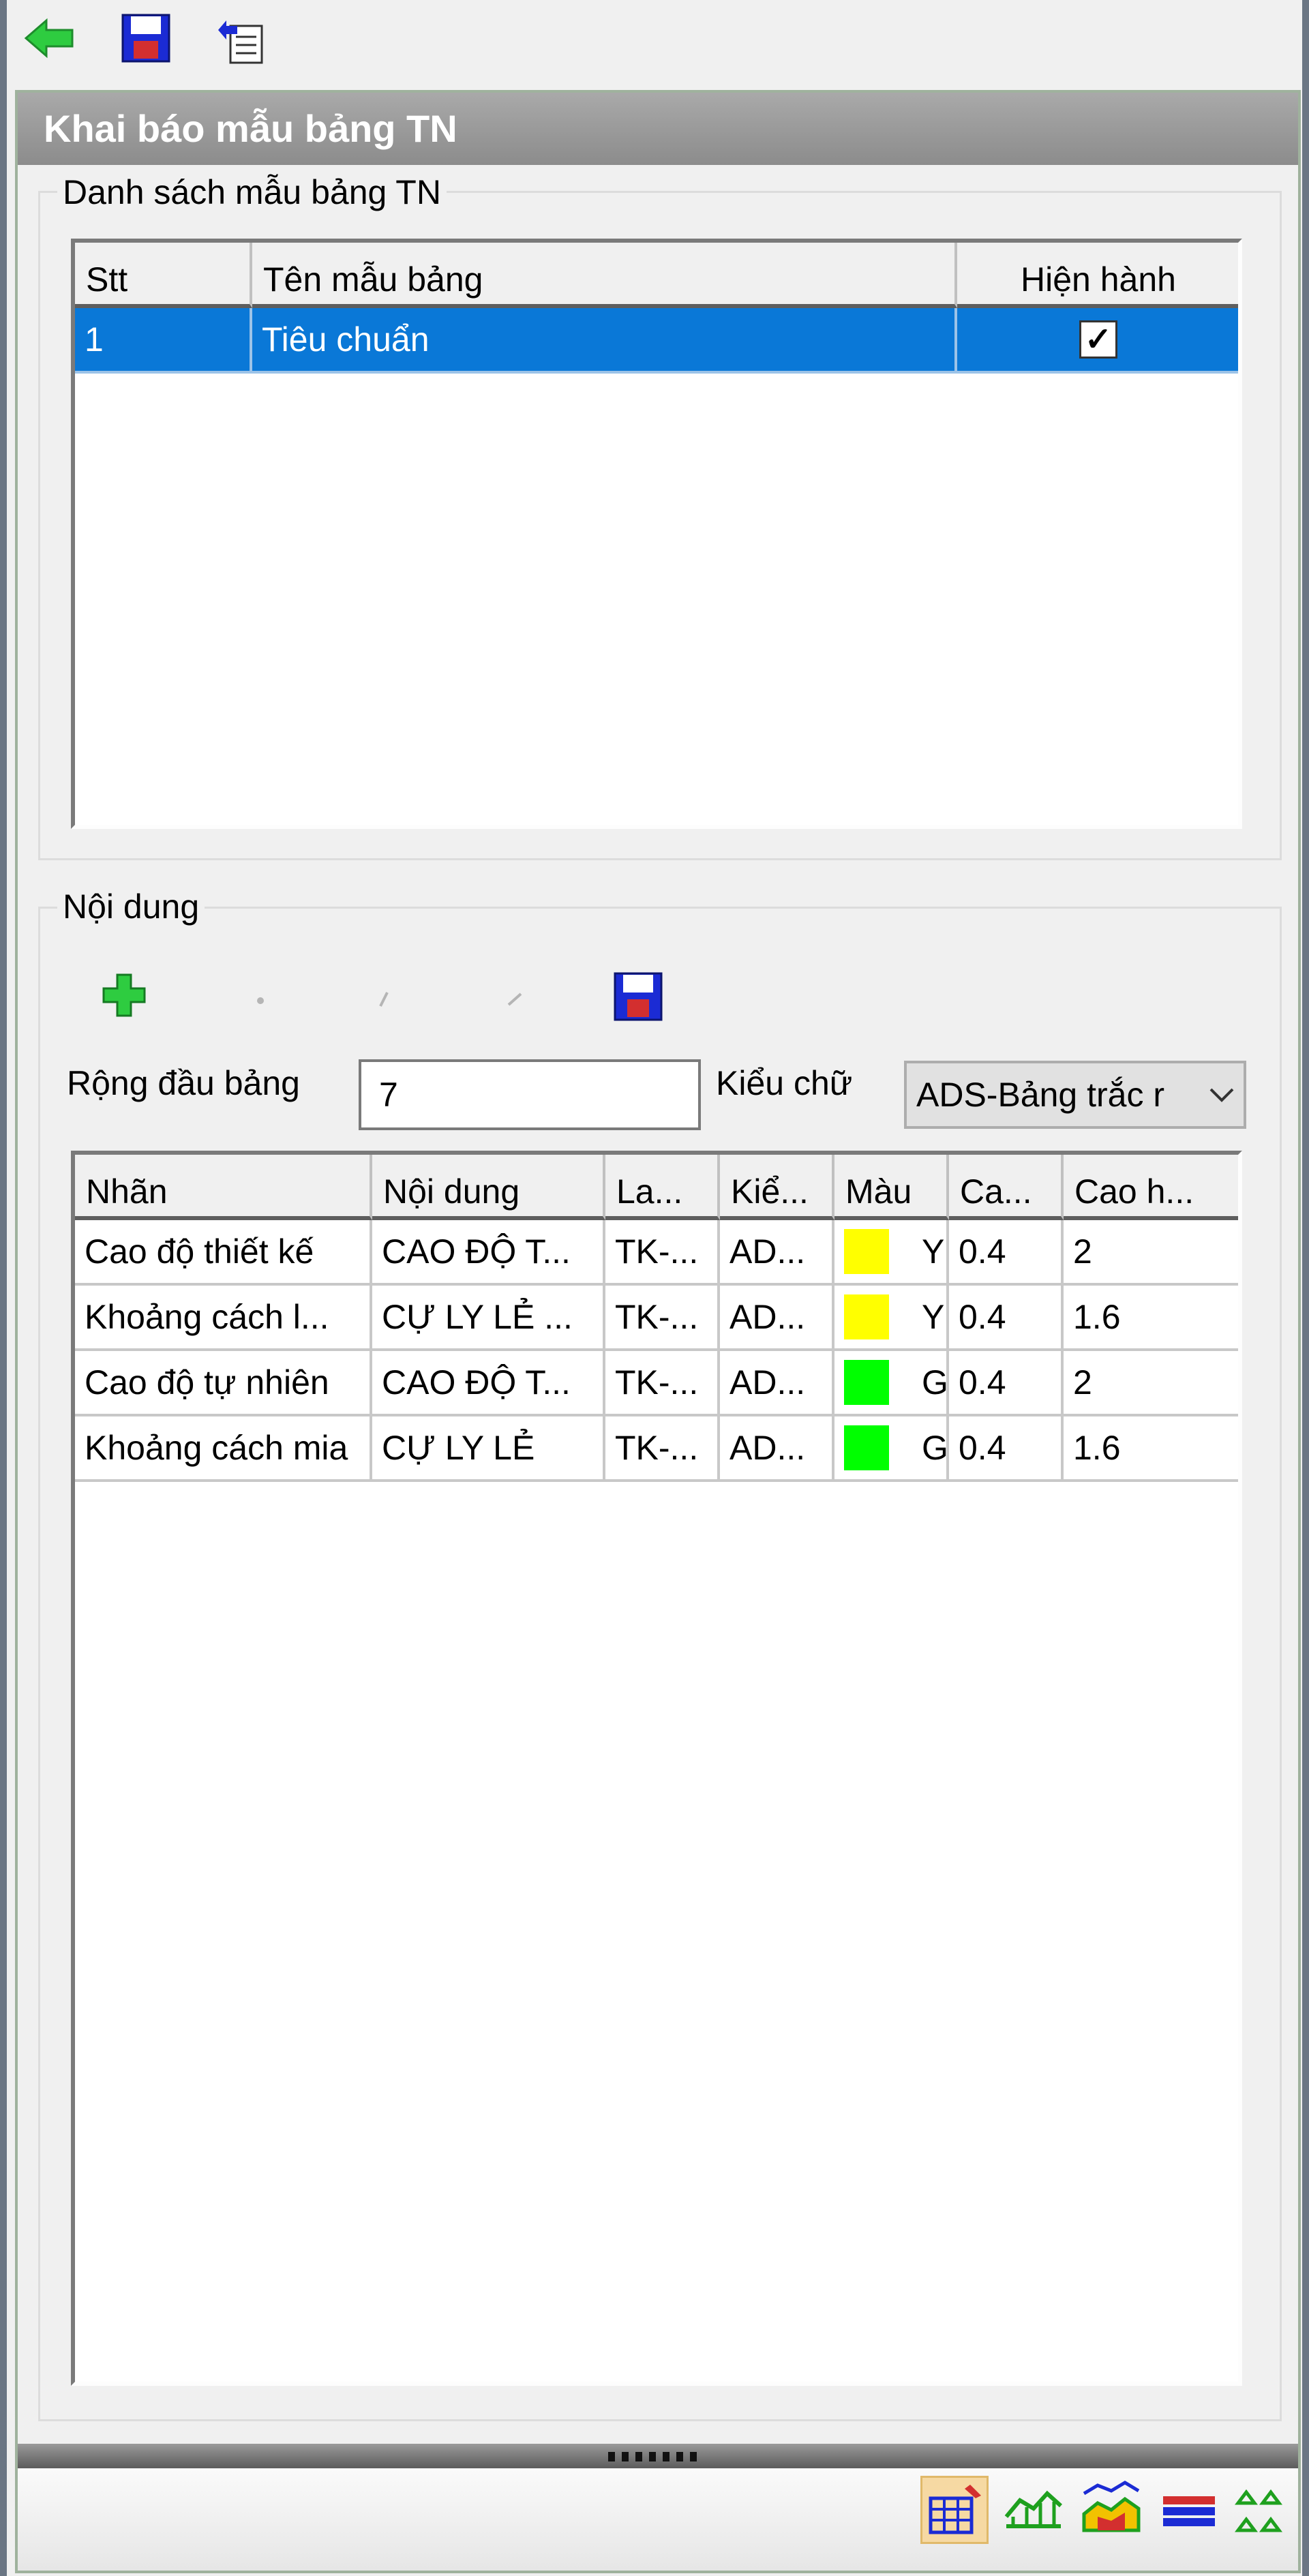  I want to click on layers-icon, so click(1189, 2510).